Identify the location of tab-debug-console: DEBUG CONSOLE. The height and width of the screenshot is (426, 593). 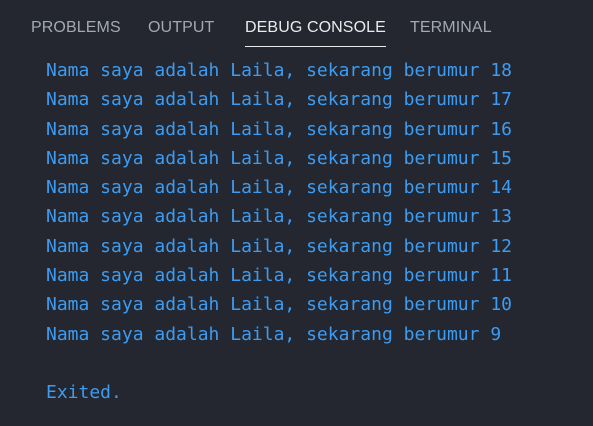
(315, 32).